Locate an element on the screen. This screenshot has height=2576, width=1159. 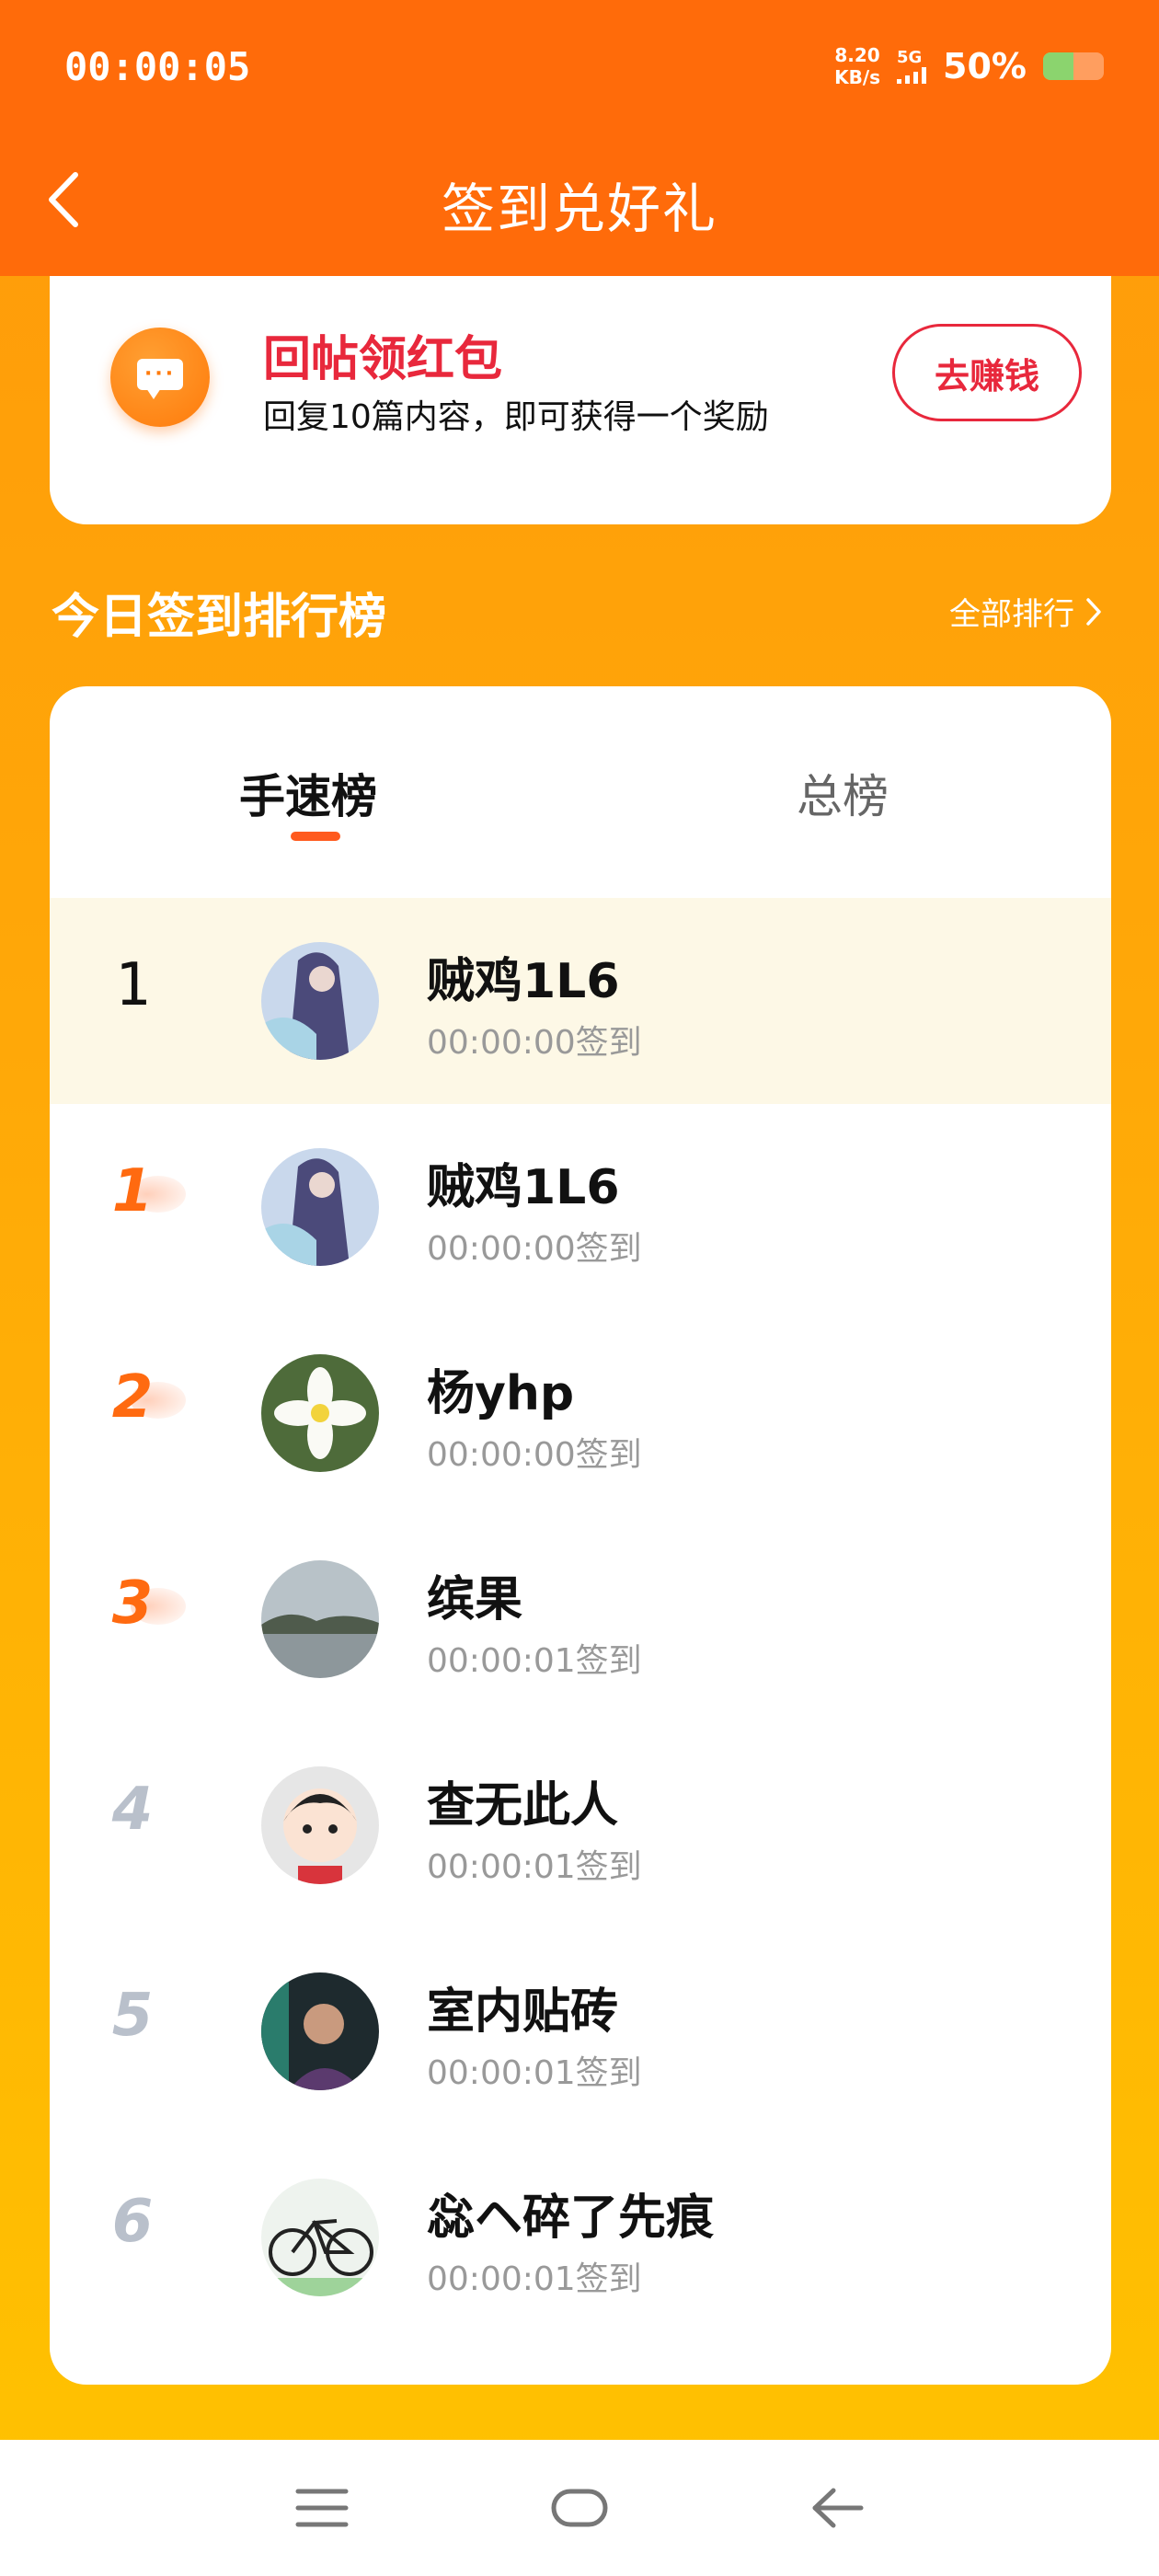
cartoon-kid-avatar is located at coordinates (320, 1825).